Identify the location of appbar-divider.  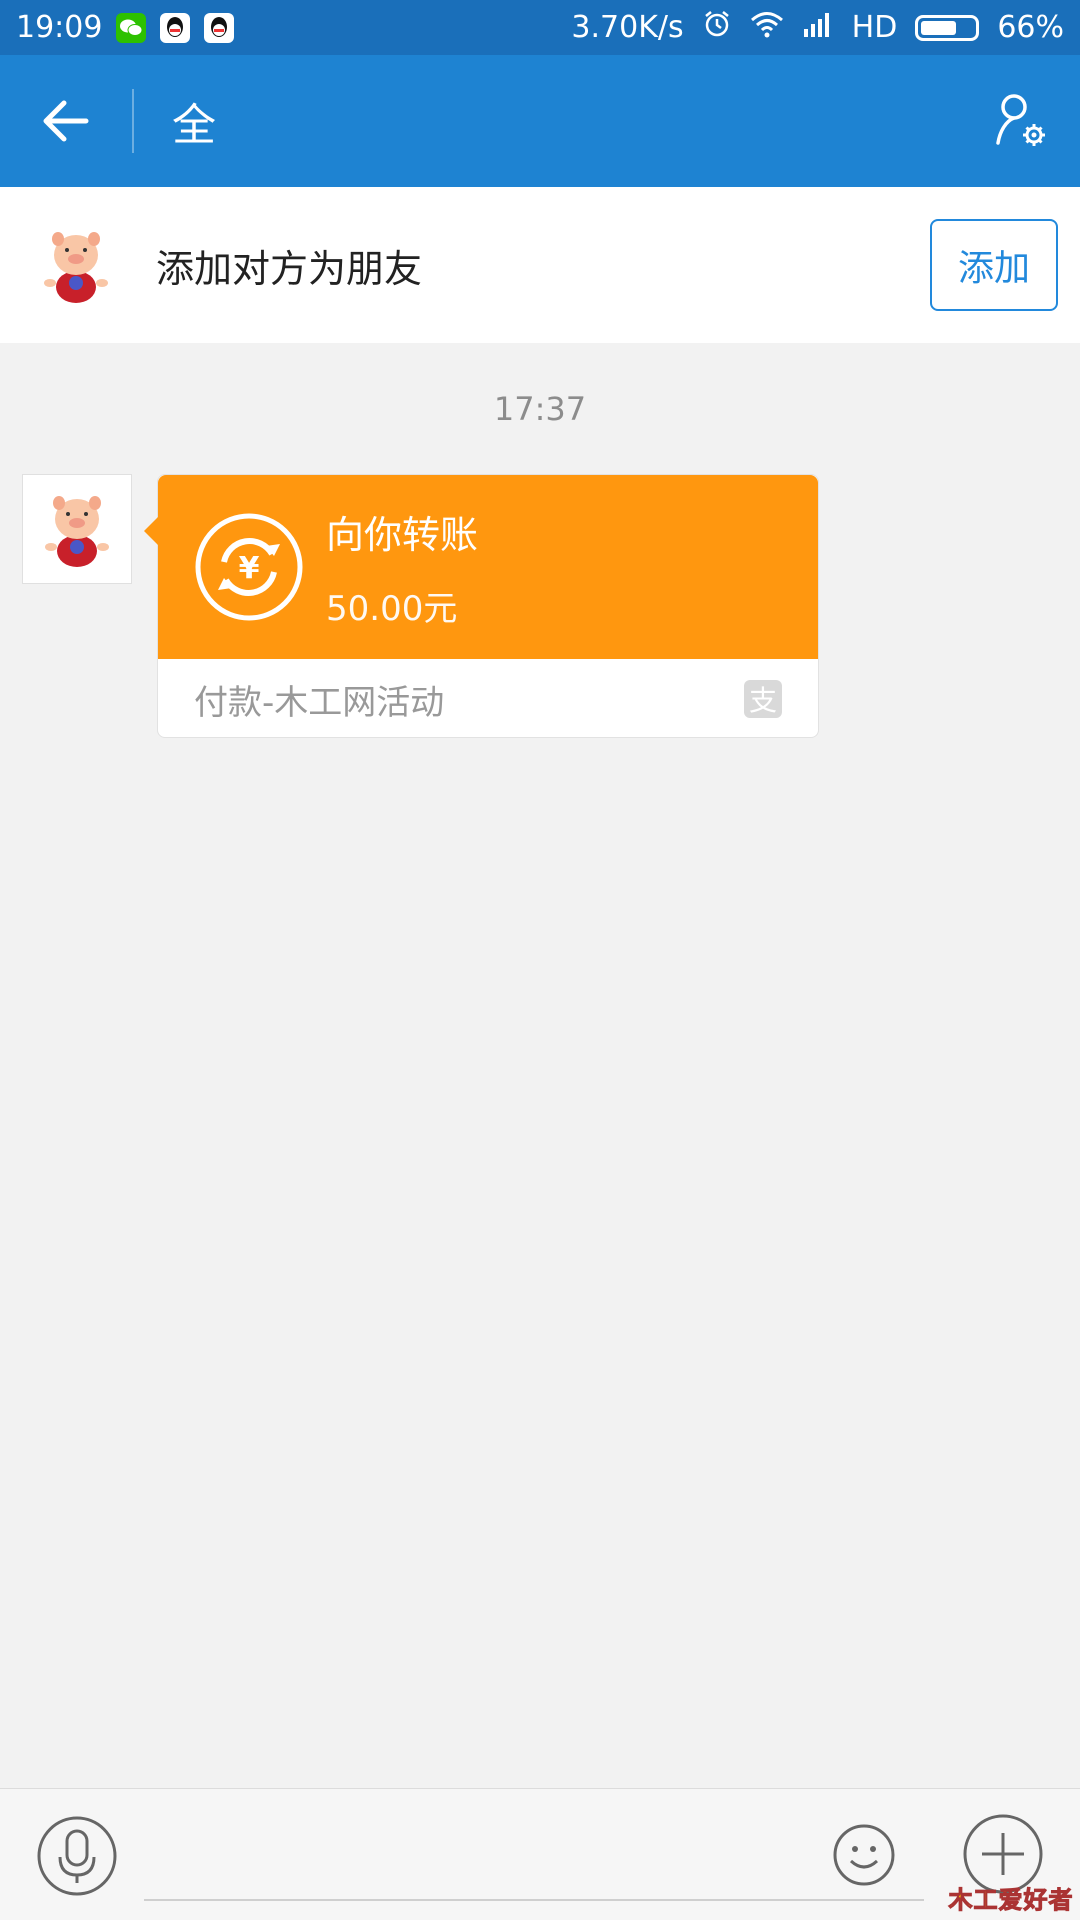
(133, 121).